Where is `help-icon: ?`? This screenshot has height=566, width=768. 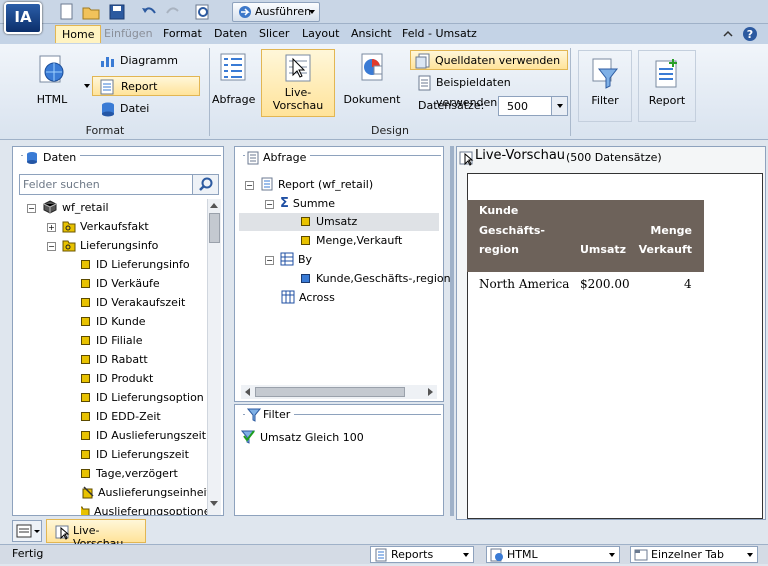 help-icon: ? is located at coordinates (750, 35).